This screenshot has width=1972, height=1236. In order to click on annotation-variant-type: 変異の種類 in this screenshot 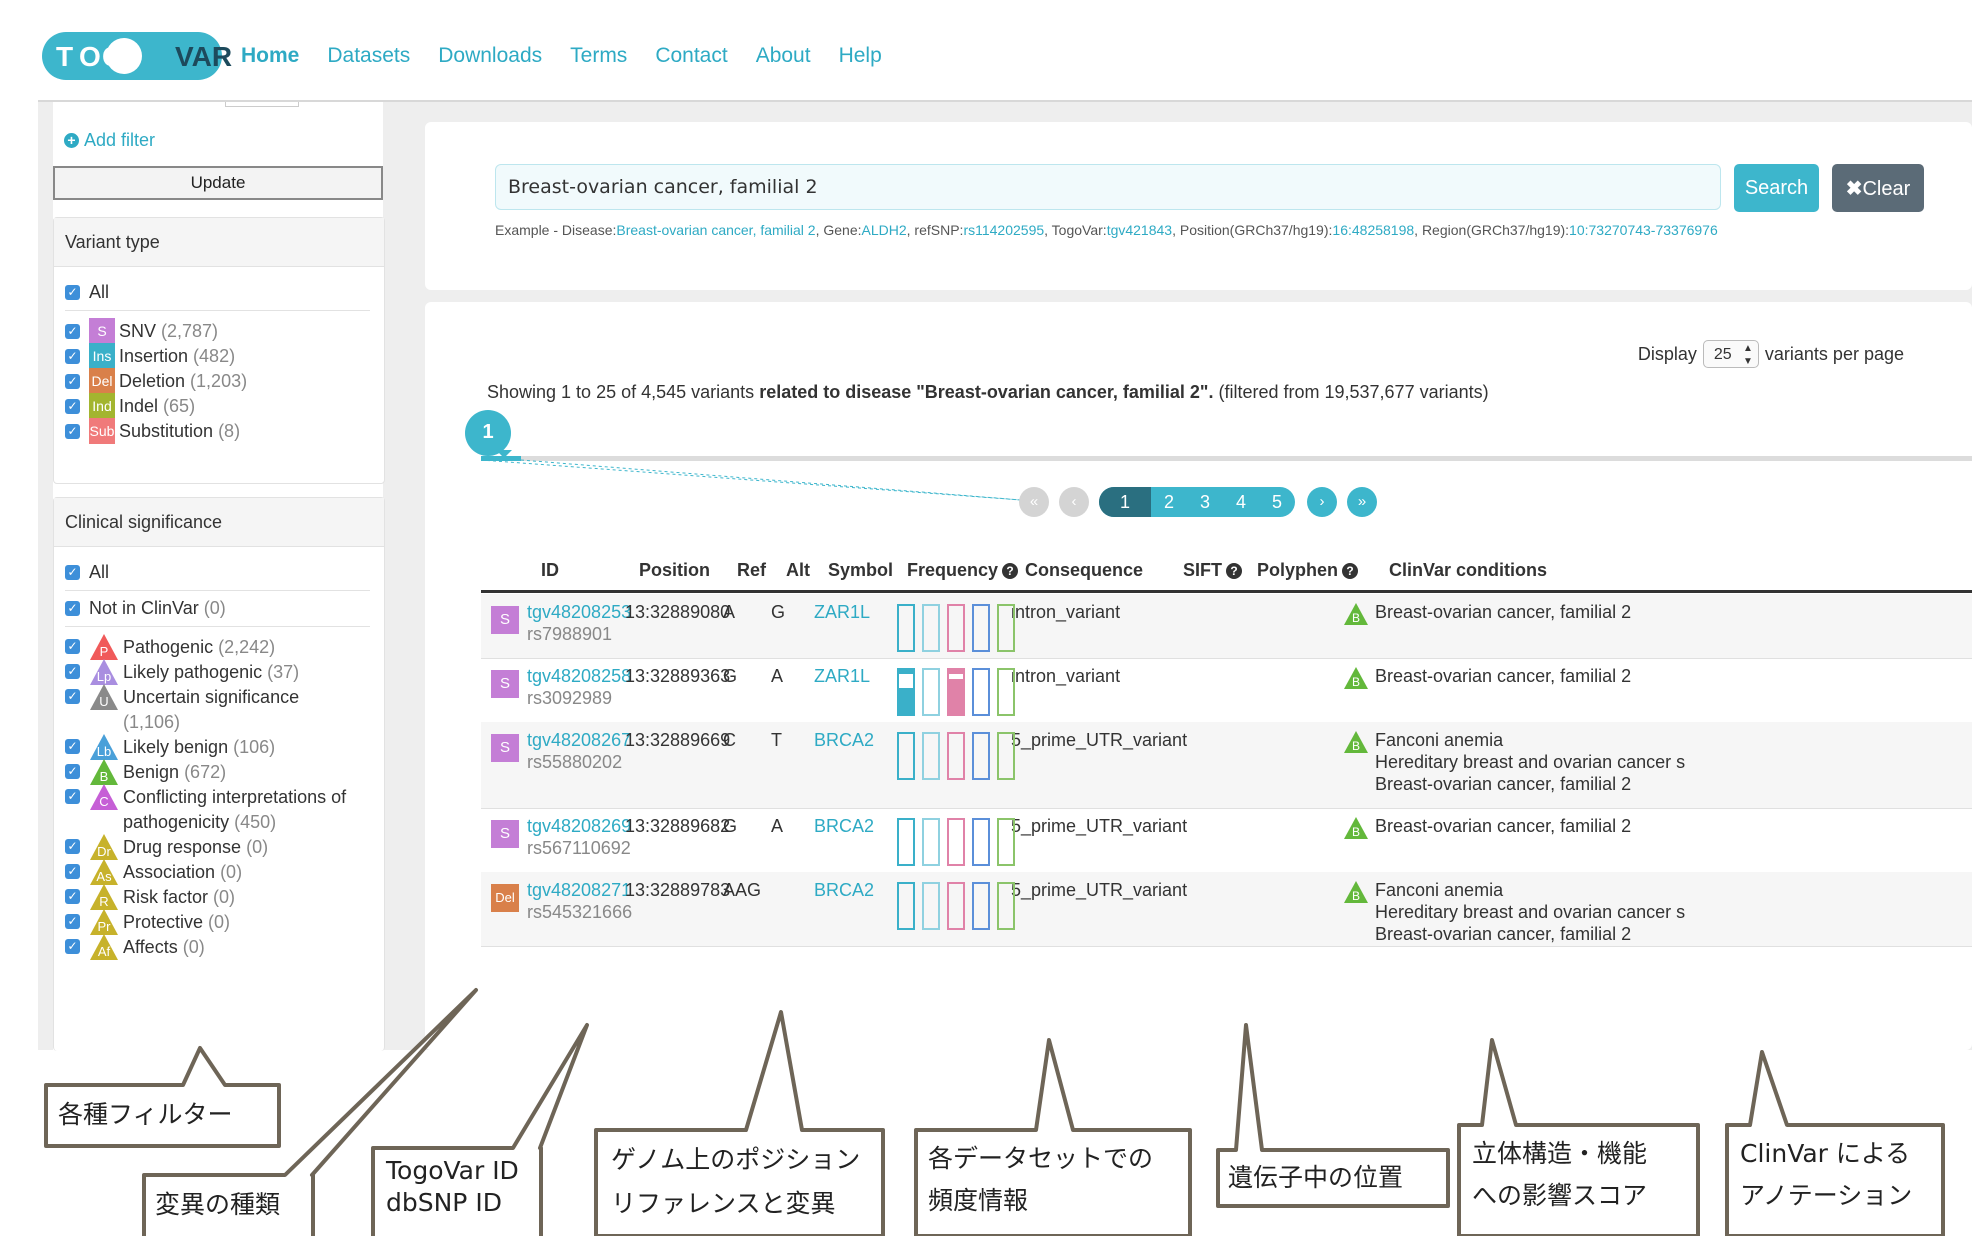, I will do `click(218, 1204)`.